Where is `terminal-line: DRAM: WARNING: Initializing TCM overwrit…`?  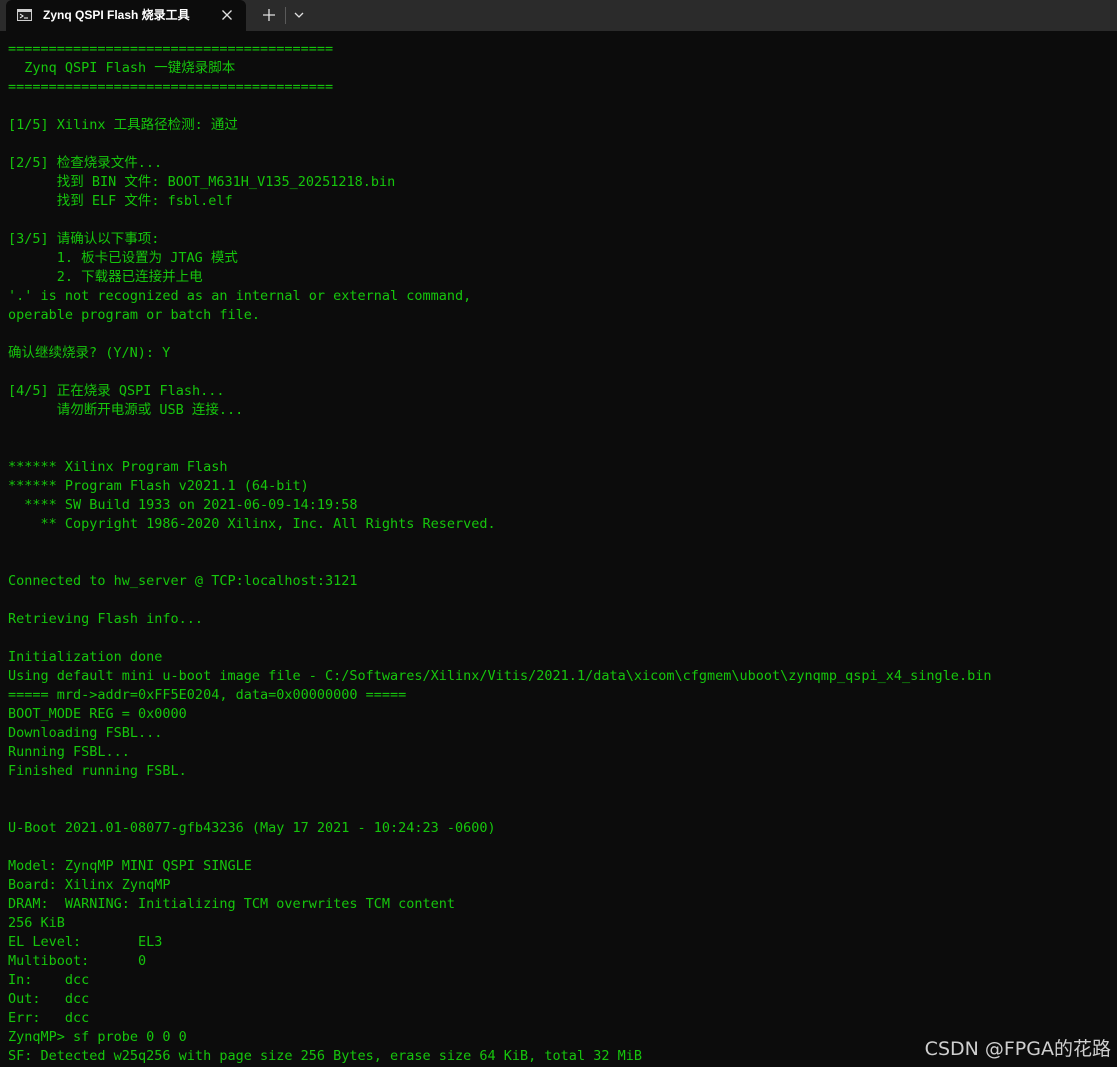 terminal-line: DRAM: WARNING: Initializing TCM overwrit… is located at coordinates (232, 904).